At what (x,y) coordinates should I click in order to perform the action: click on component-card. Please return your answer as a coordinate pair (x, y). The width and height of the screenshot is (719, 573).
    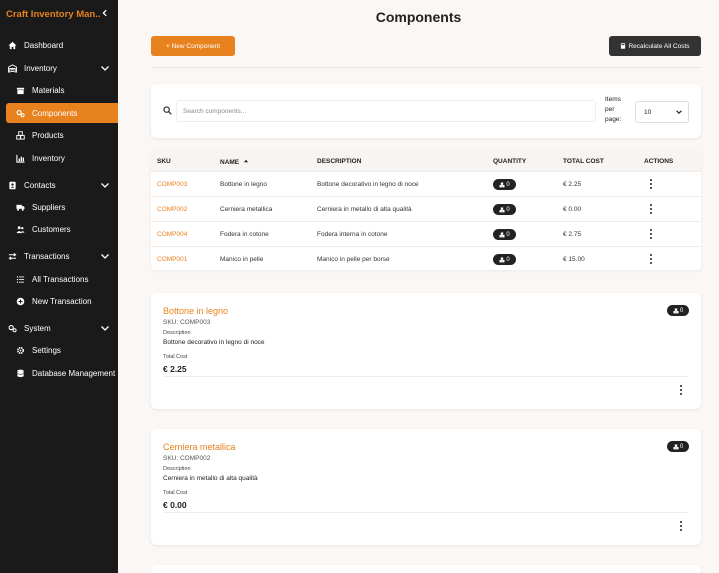
    Looking at the image, I should click on (426, 569).